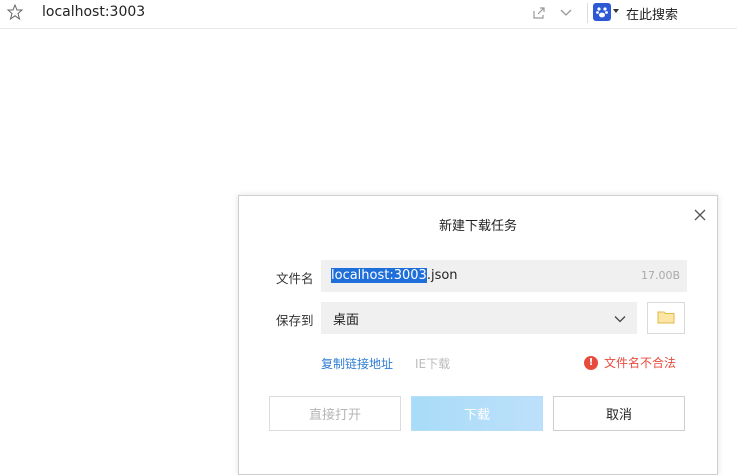  I want to click on open-directly-button: 直接打开, so click(335, 413).